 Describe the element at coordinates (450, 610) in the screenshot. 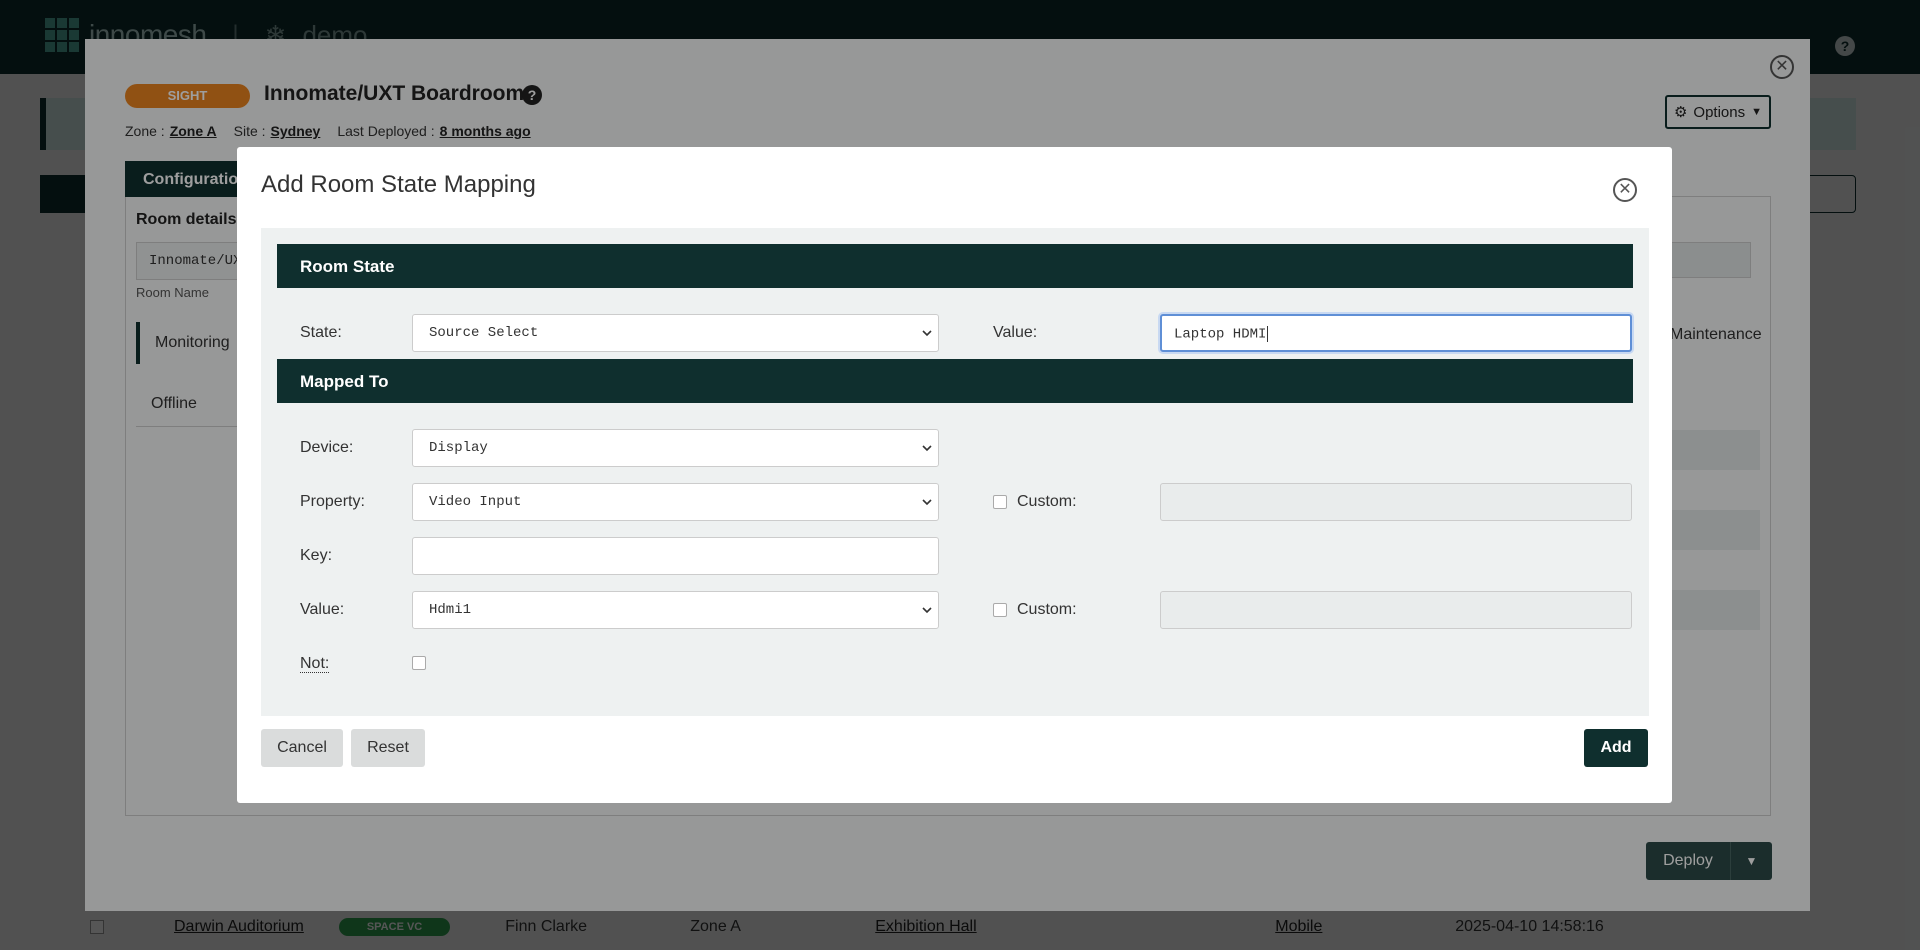

I see `mapped-value-select-value: Hdmi1` at that location.